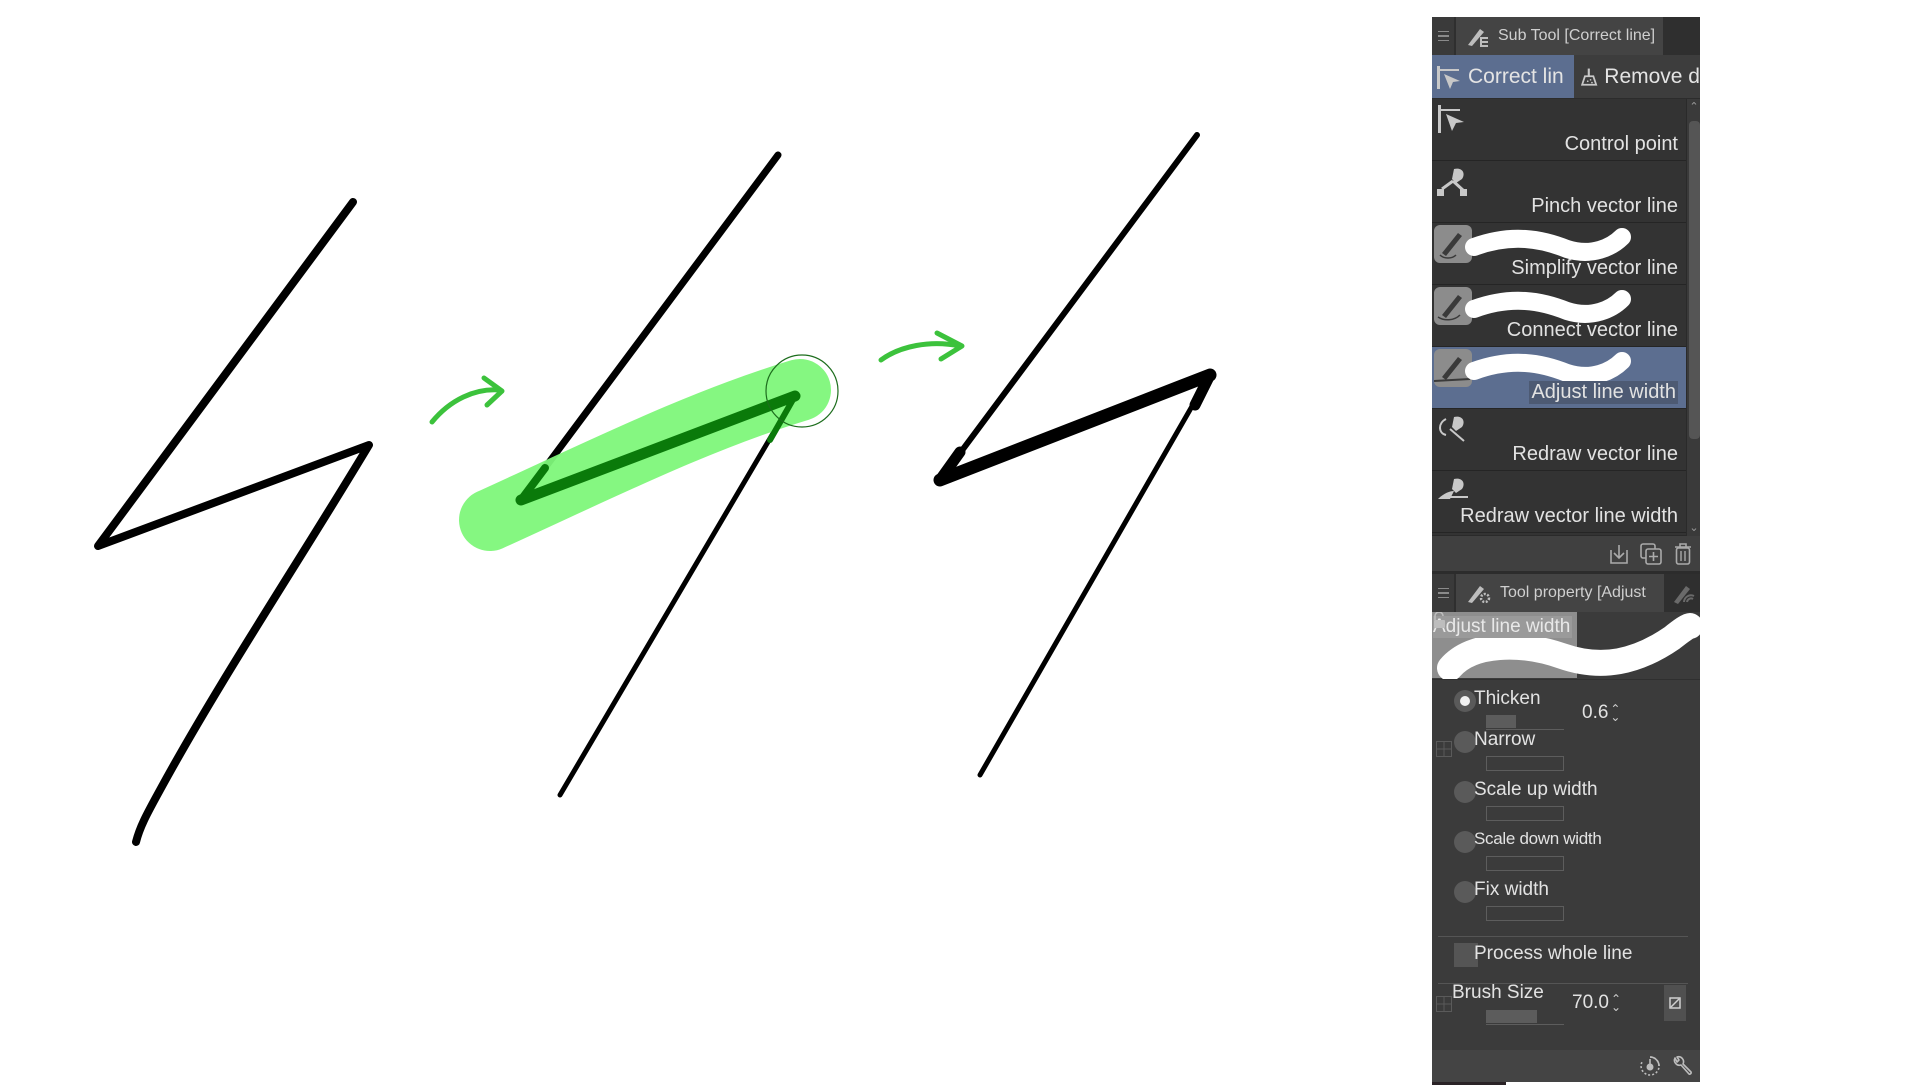 Image resolution: width=1920 pixels, height=1085 pixels. What do you see at coordinates (1498, 992) in the screenshot?
I see `brush-size-label: Brush Size` at bounding box center [1498, 992].